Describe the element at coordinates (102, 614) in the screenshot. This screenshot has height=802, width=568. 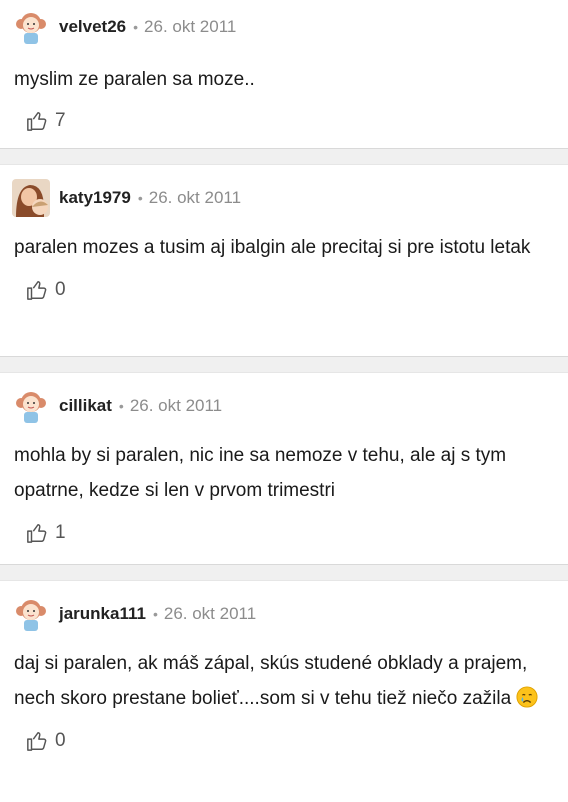
I see `username: jarunka111` at that location.